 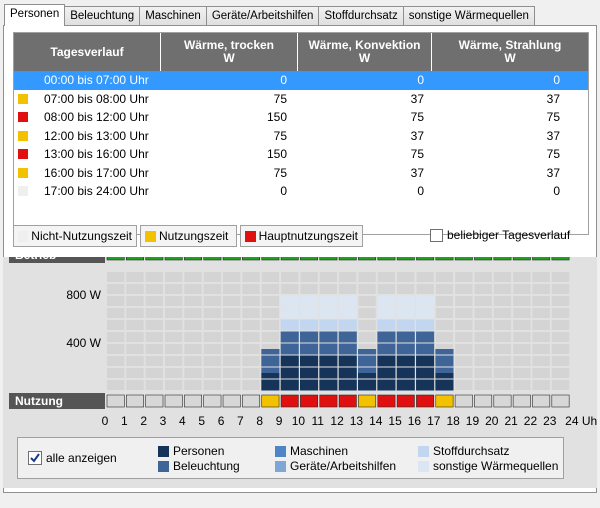 I want to click on period-swatch-icon, so click(x=23, y=80).